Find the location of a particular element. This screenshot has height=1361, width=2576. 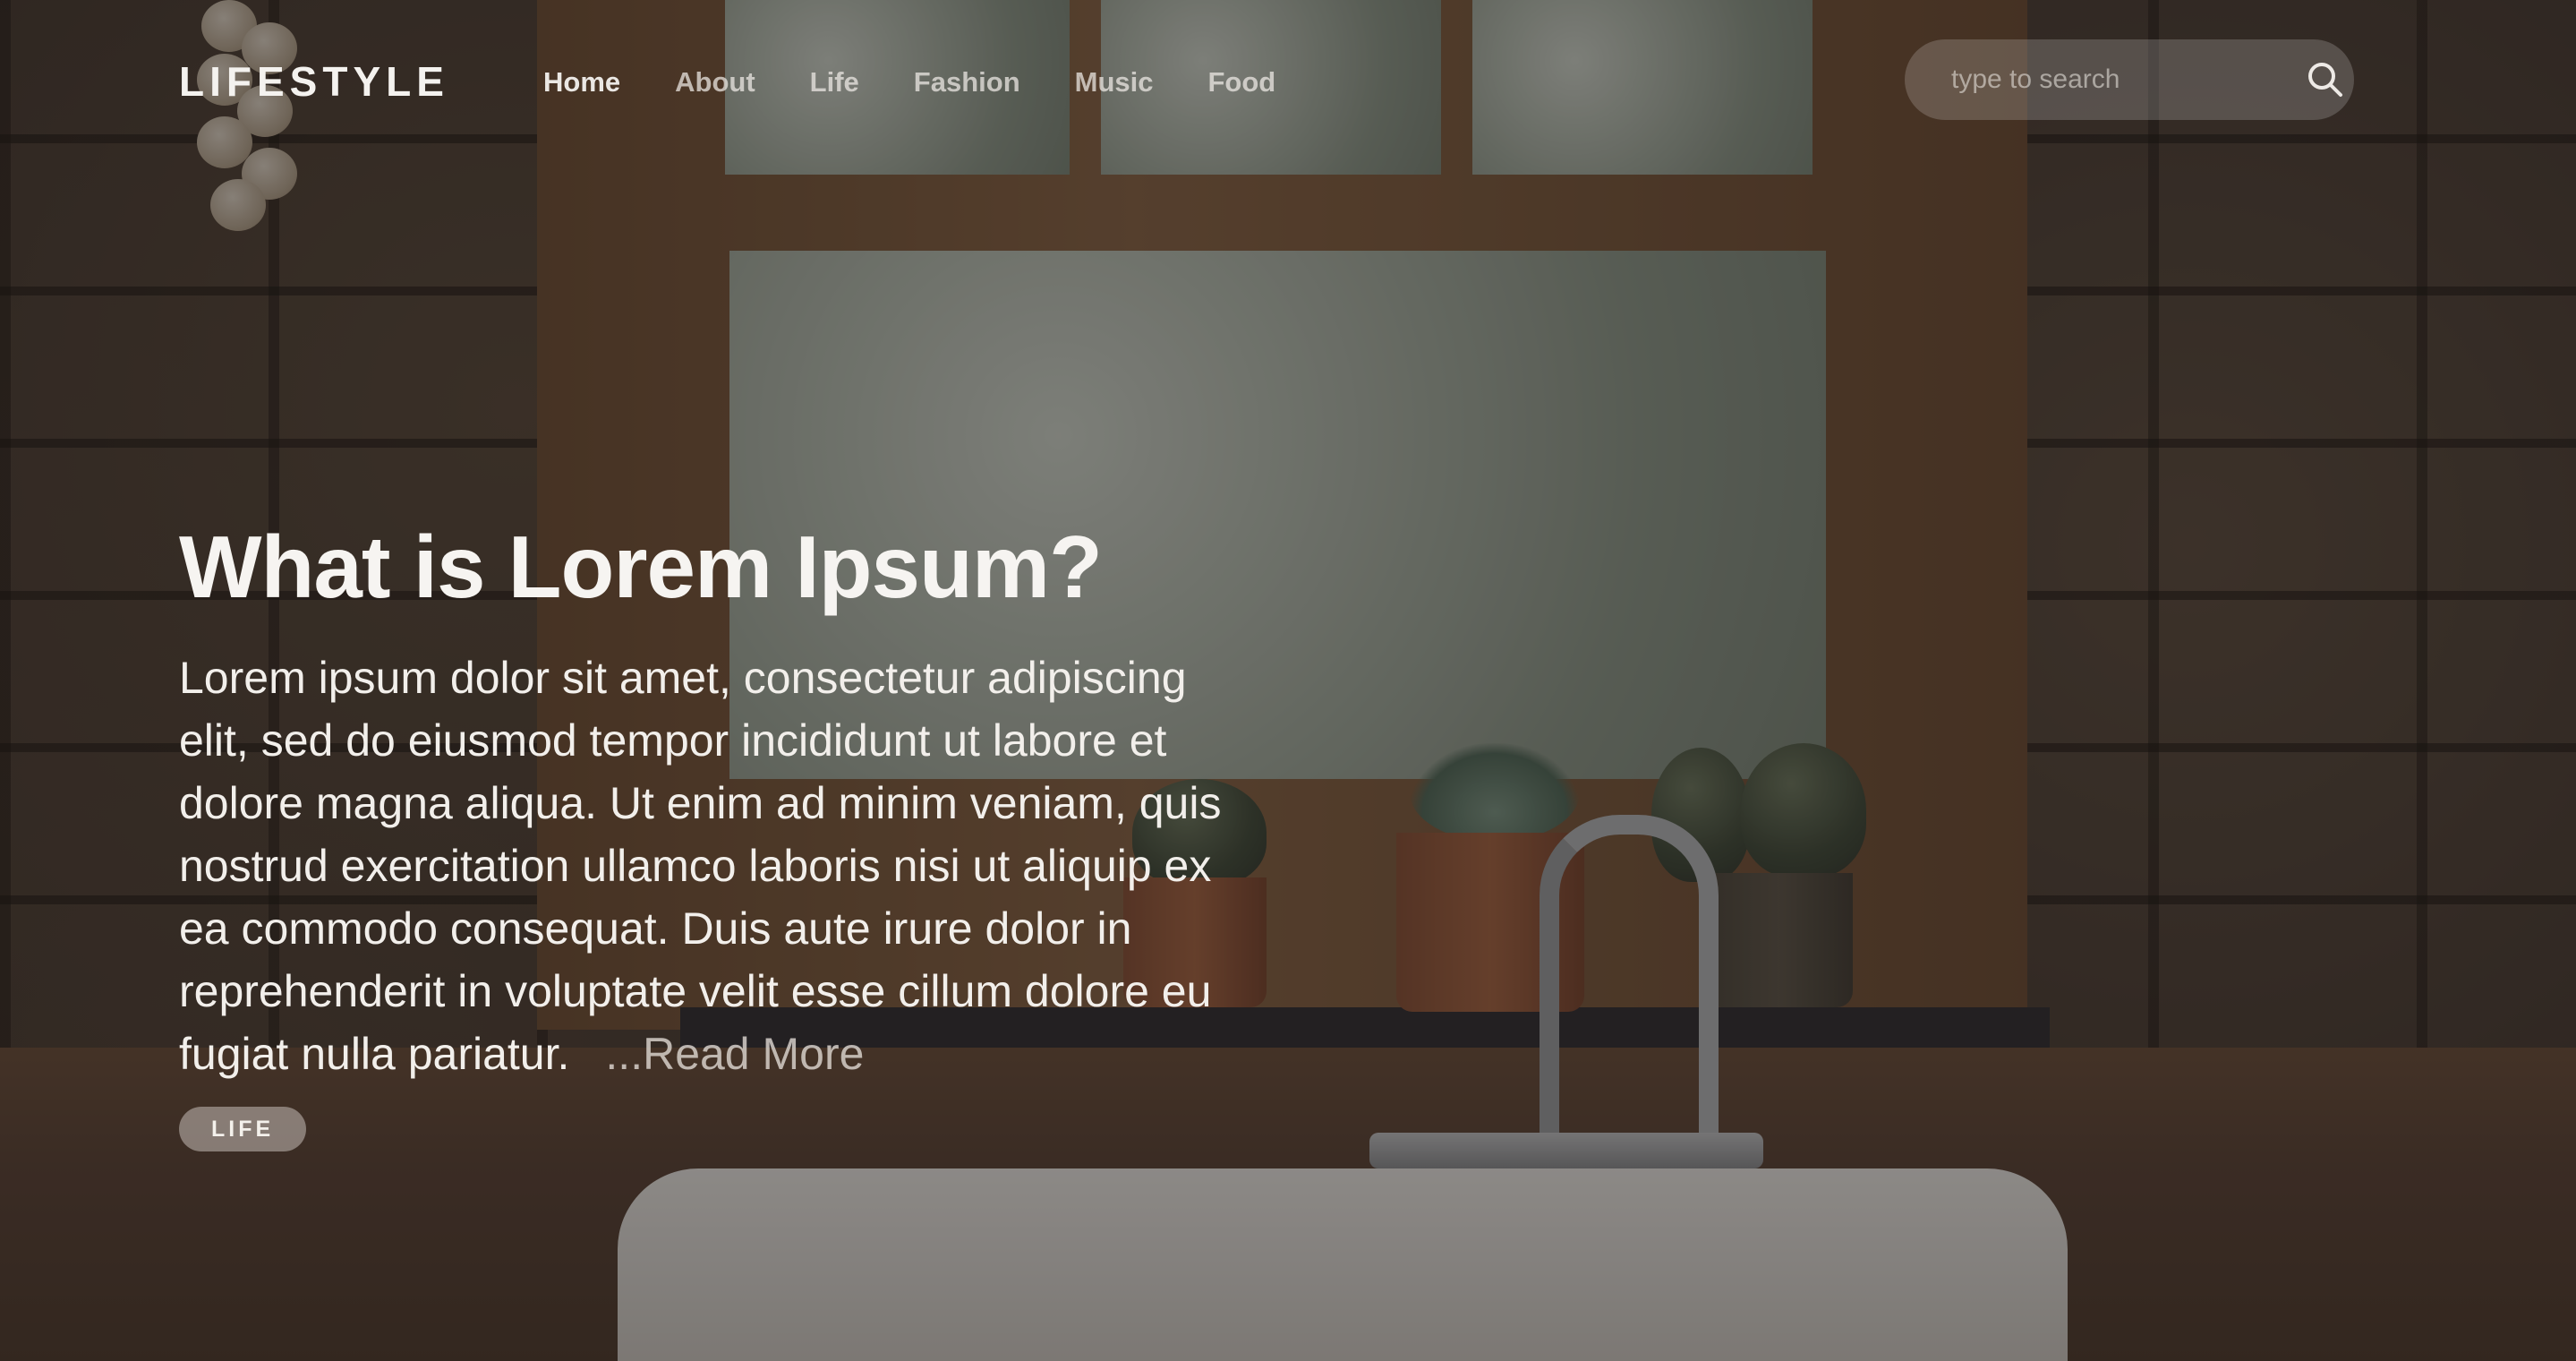

nav-item-home: Home is located at coordinates (581, 82).